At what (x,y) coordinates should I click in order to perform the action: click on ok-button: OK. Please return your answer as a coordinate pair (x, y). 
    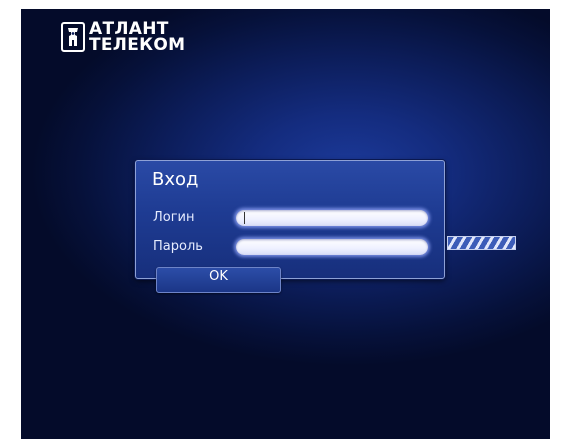
    Looking at the image, I should click on (218, 280).